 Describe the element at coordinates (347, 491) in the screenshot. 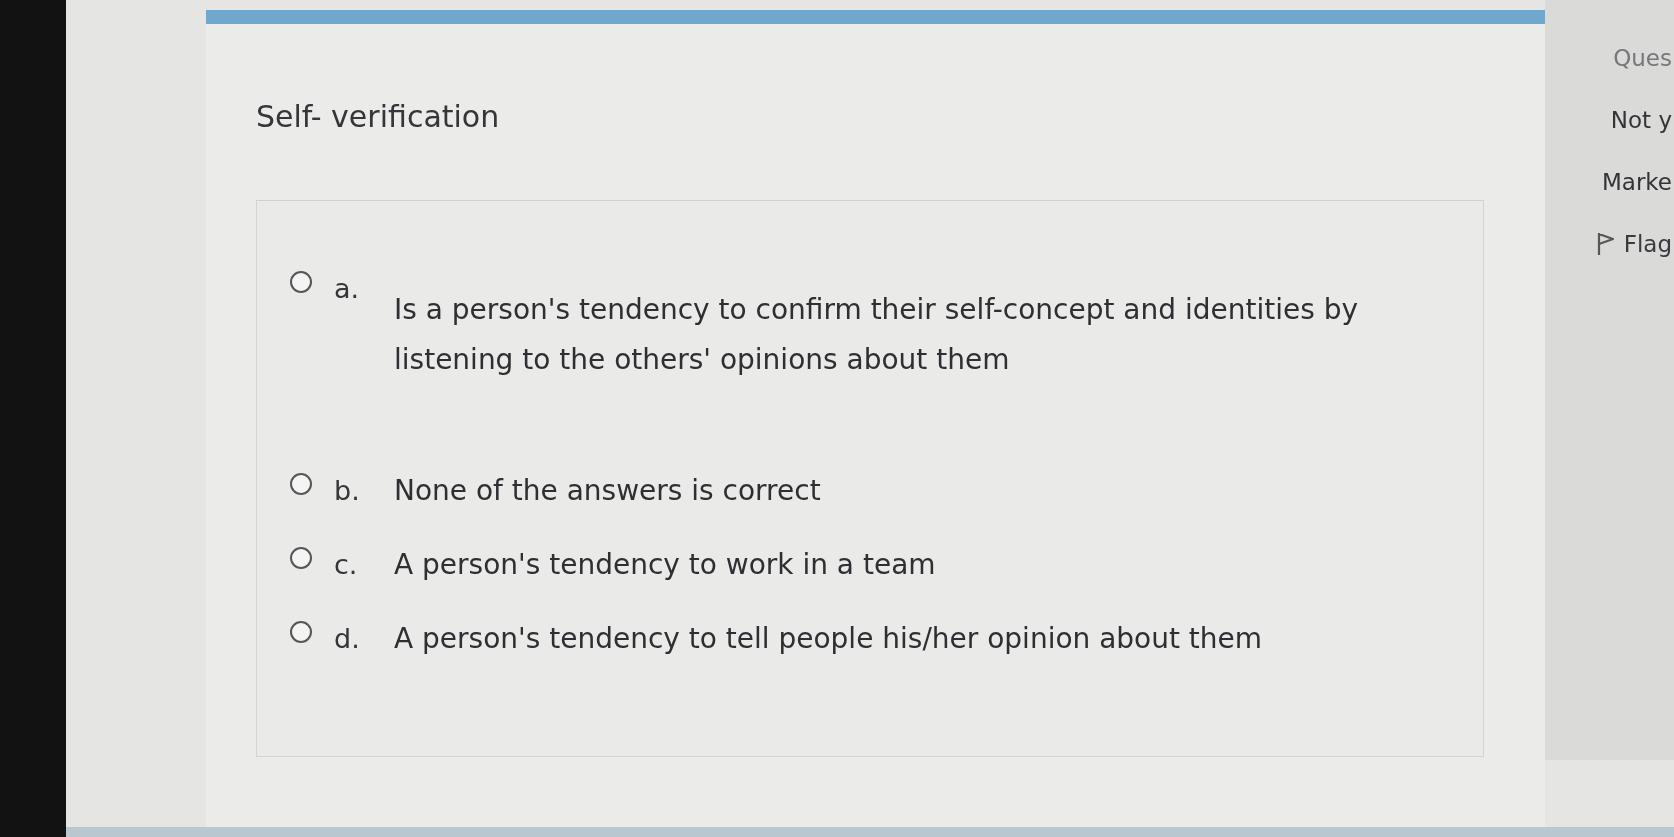

I see `option-letter: b.` at that location.